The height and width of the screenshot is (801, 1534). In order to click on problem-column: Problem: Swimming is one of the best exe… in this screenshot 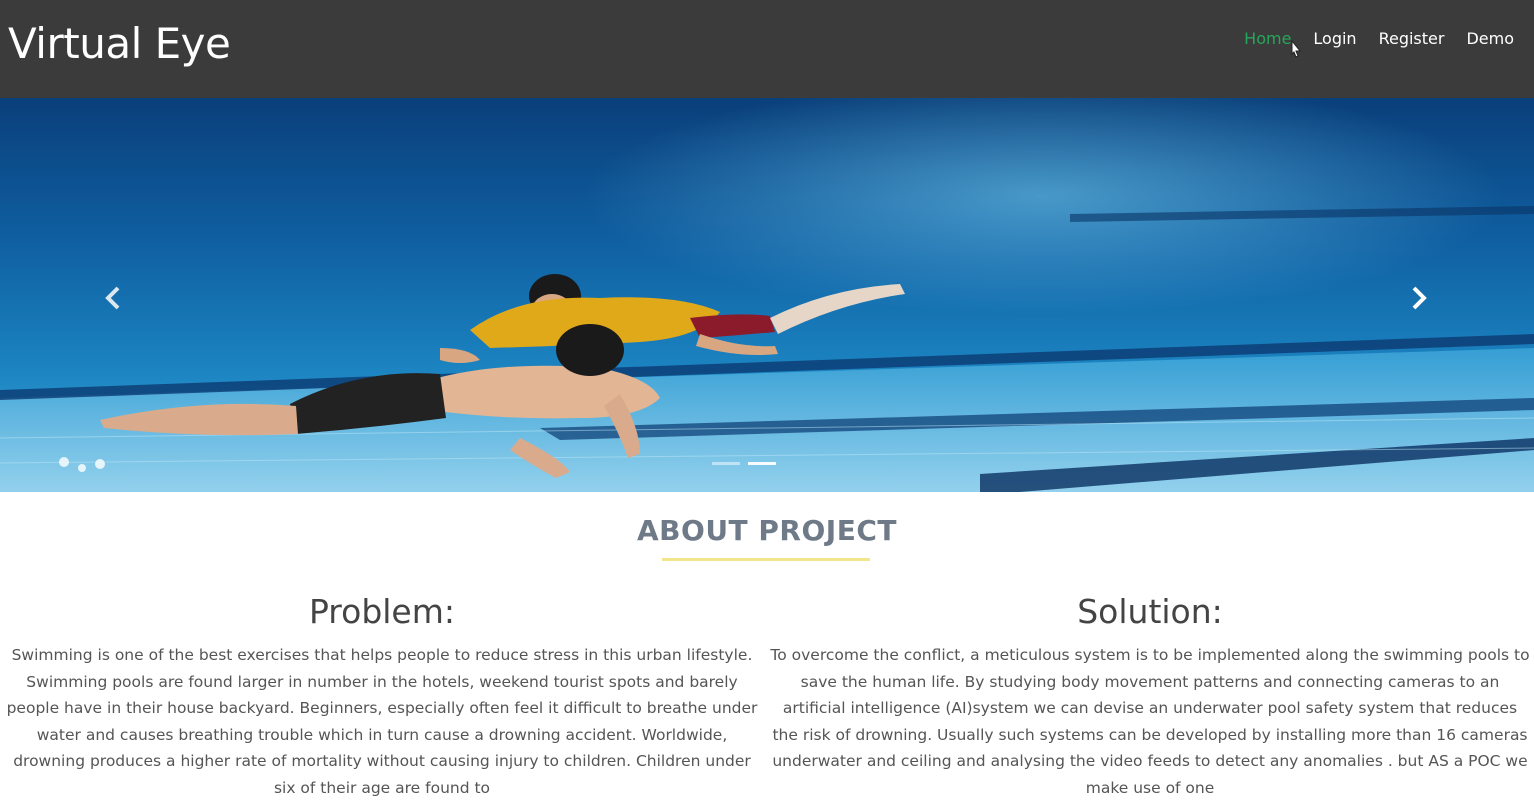, I will do `click(382, 695)`.